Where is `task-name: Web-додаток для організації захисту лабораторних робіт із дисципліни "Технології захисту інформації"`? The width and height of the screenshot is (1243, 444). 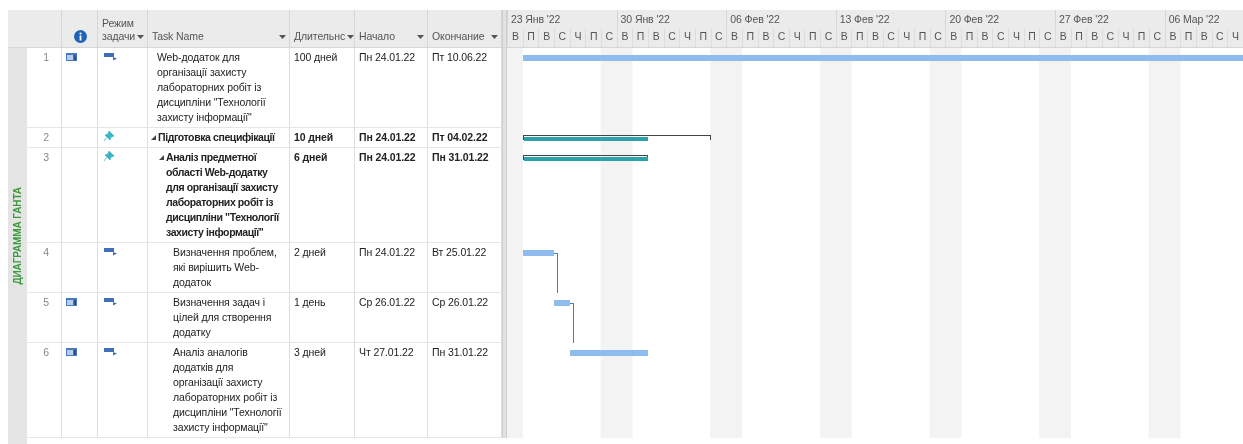
task-name: Web-додаток для організації захисту лабораторних робіт із дисципліни "Технології захисту інформації" is located at coordinates (212, 87).